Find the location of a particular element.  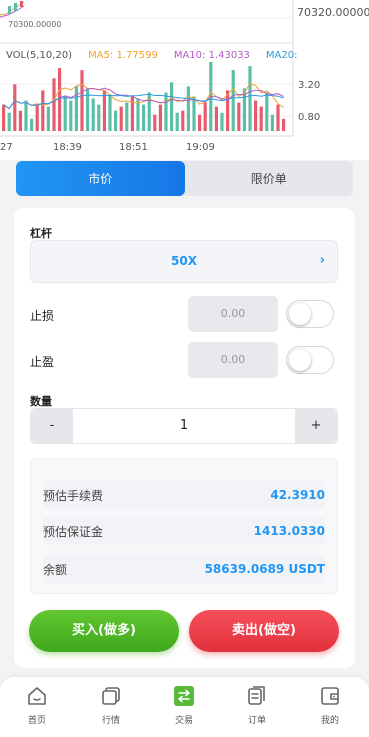

wallet-icon is located at coordinates (330, 696).